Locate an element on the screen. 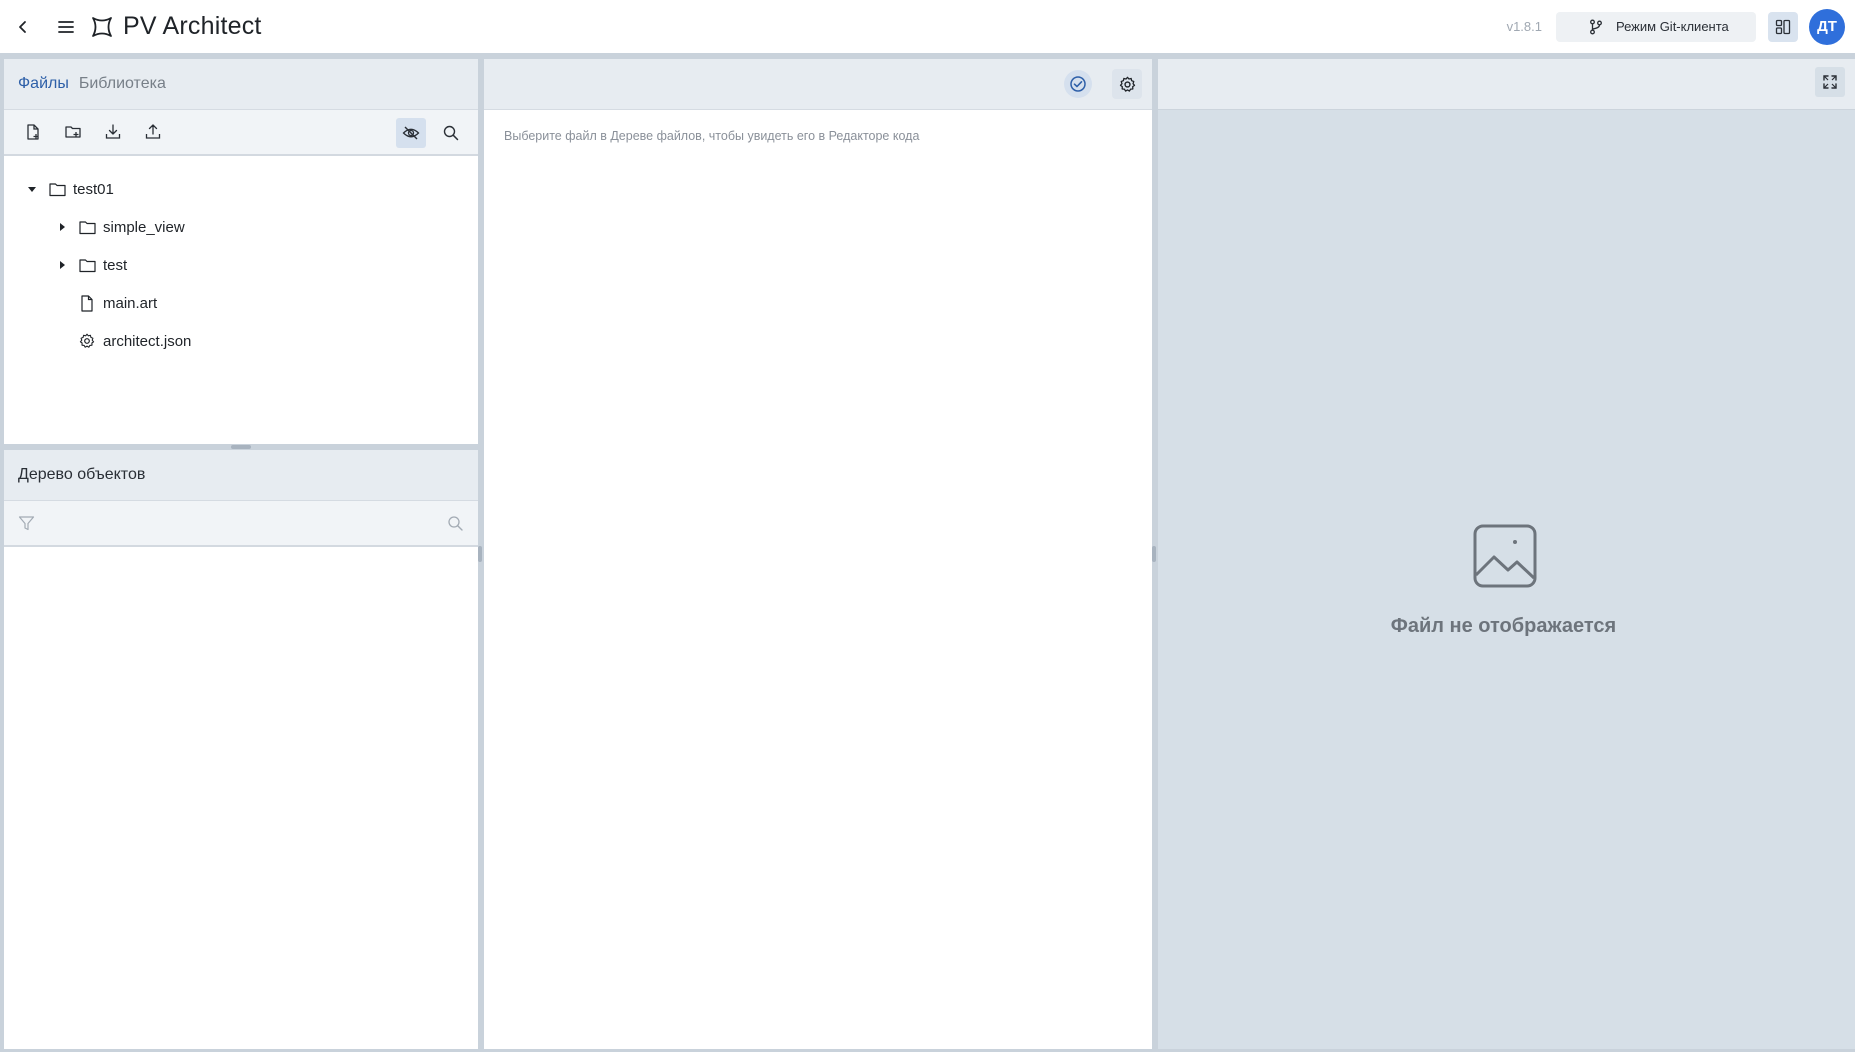 The image size is (1855, 1052). app-header: PV Architect v1.8.1 Режим Git-клиента ДТ is located at coordinates (927, 26).